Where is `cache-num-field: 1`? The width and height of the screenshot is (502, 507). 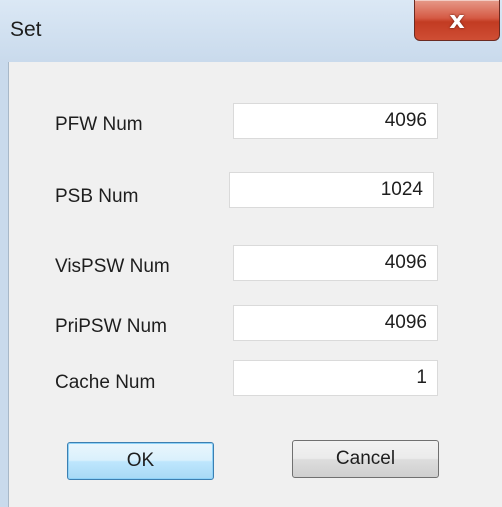
cache-num-field: 1 is located at coordinates (335, 378).